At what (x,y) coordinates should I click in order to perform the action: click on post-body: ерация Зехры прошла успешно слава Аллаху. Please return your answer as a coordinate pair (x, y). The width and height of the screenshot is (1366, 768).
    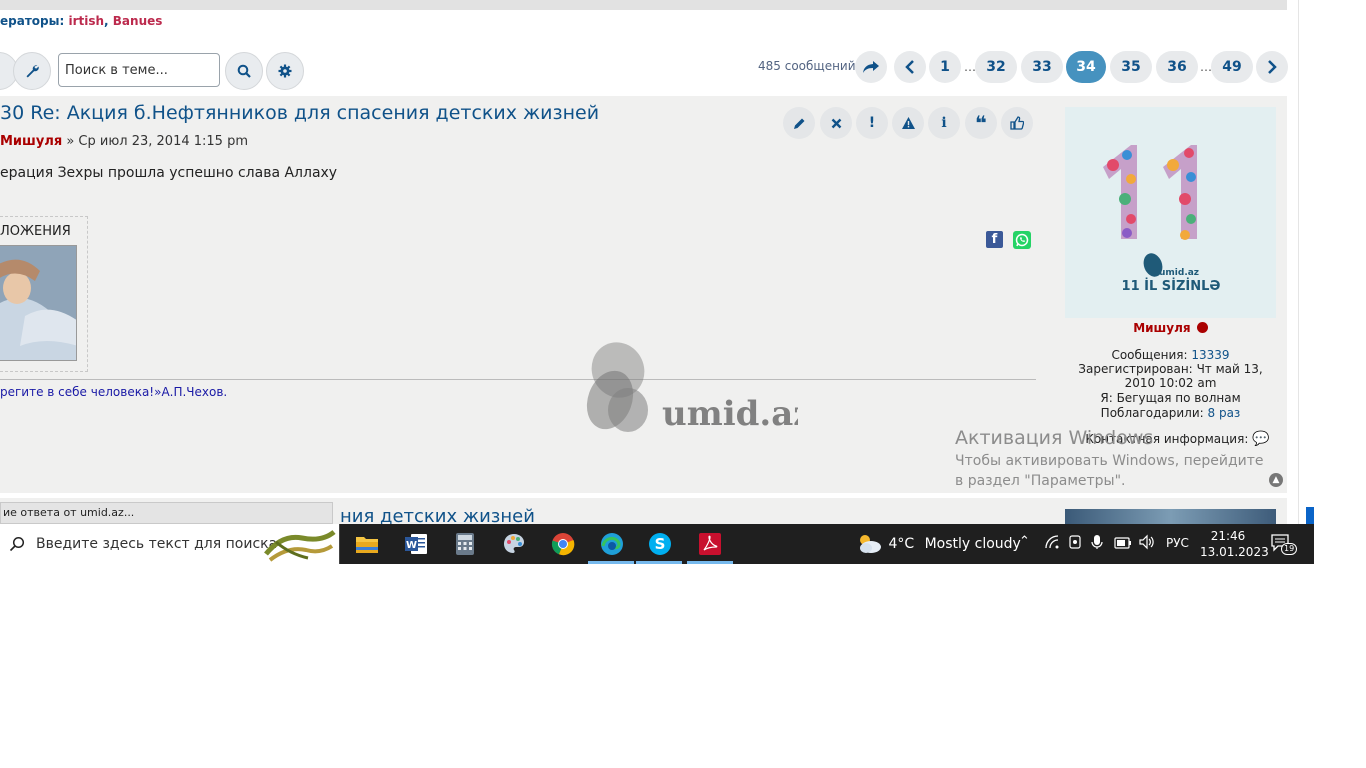
    Looking at the image, I should click on (169, 173).